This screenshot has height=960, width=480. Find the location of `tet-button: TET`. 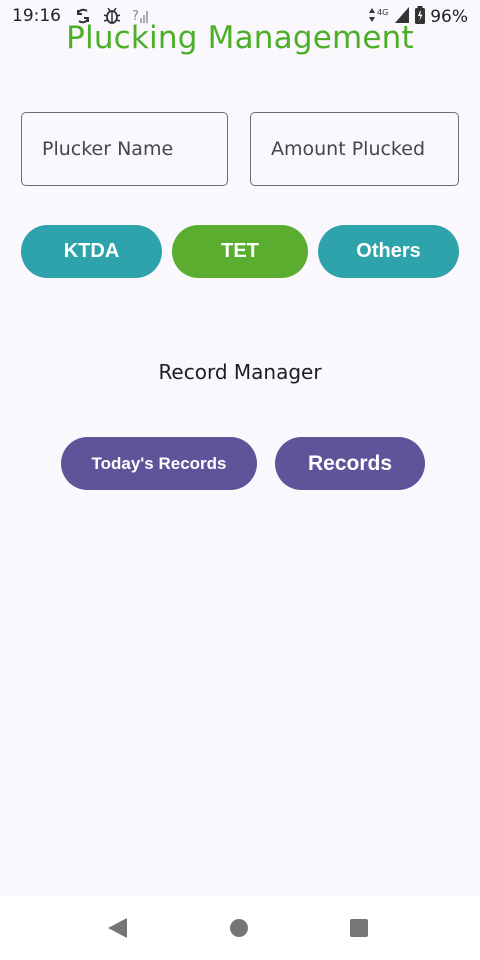

tet-button: TET is located at coordinates (240, 251).